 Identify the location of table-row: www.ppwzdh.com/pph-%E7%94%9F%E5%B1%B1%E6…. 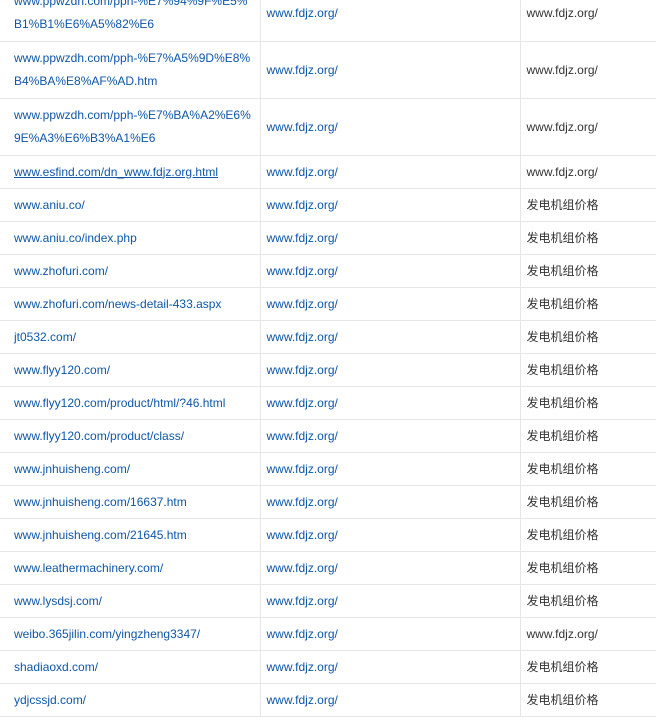
(328, 21).